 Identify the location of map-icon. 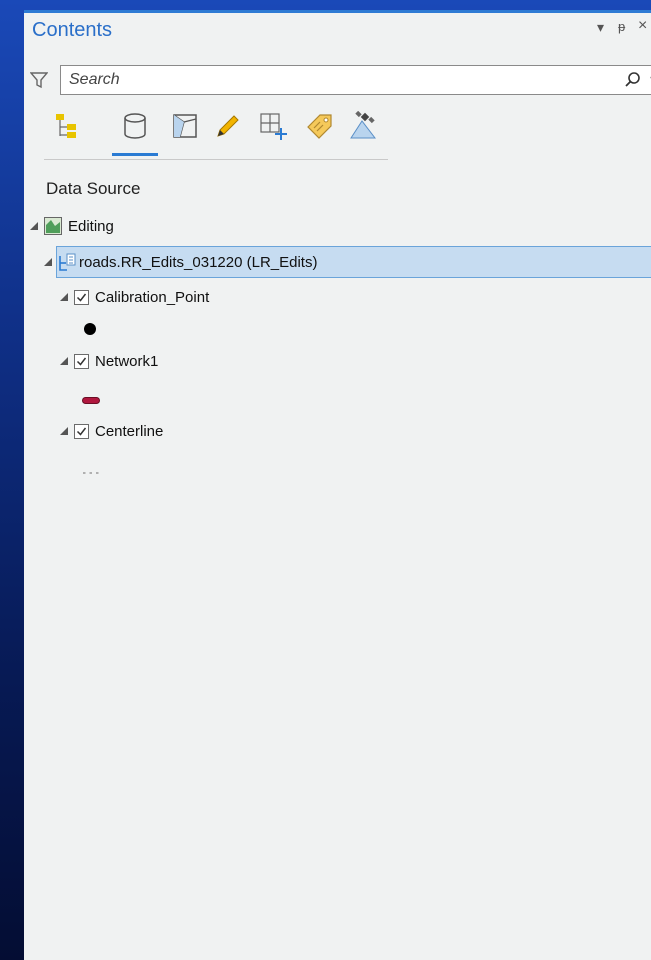
(53, 226).